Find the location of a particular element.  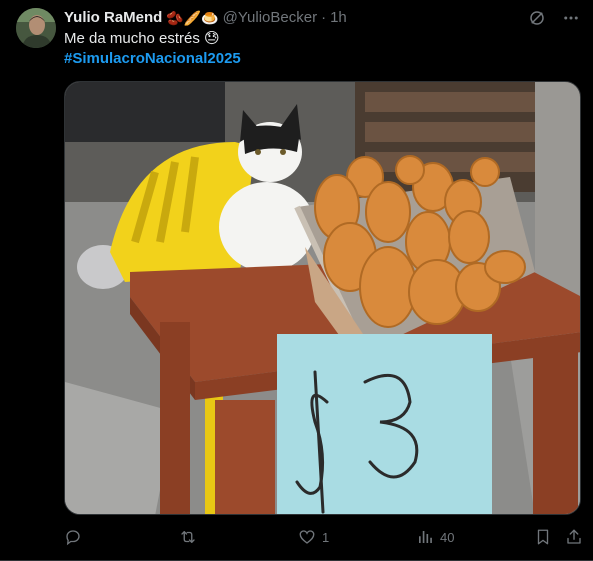

more-icon is located at coordinates (571, 18).